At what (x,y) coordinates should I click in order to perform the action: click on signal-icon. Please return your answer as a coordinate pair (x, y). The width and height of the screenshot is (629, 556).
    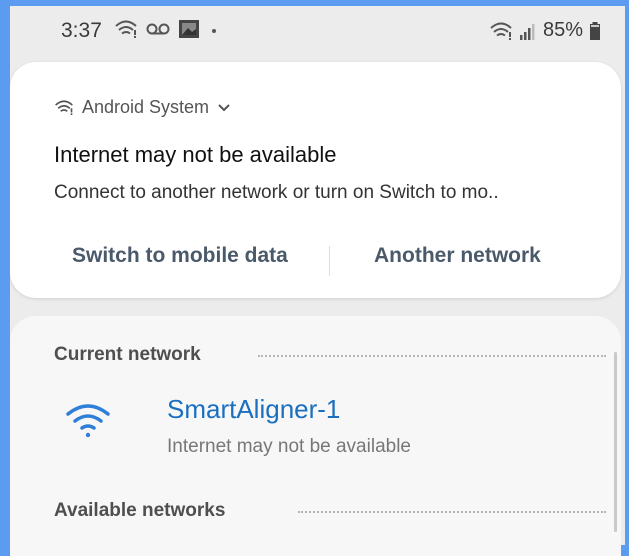
    Looking at the image, I should click on (527, 31).